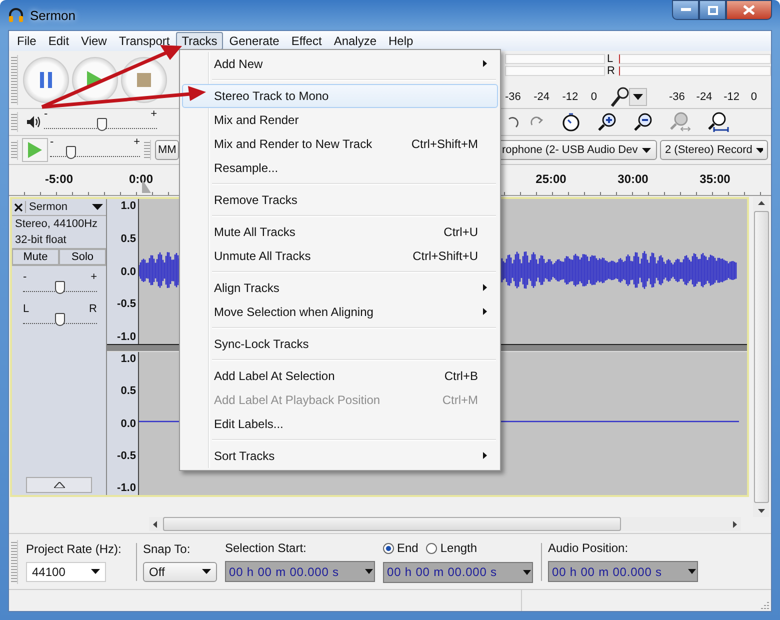 This screenshot has height=620, width=780. Describe the element at coordinates (128, 391) in the screenshot. I see `amplitude-label: 0.5` at that location.